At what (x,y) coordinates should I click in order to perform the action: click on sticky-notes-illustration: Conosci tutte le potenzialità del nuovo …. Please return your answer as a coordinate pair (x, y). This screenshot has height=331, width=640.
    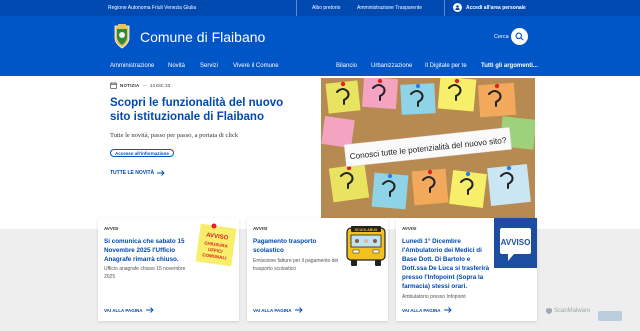
    Looking at the image, I should click on (428, 148).